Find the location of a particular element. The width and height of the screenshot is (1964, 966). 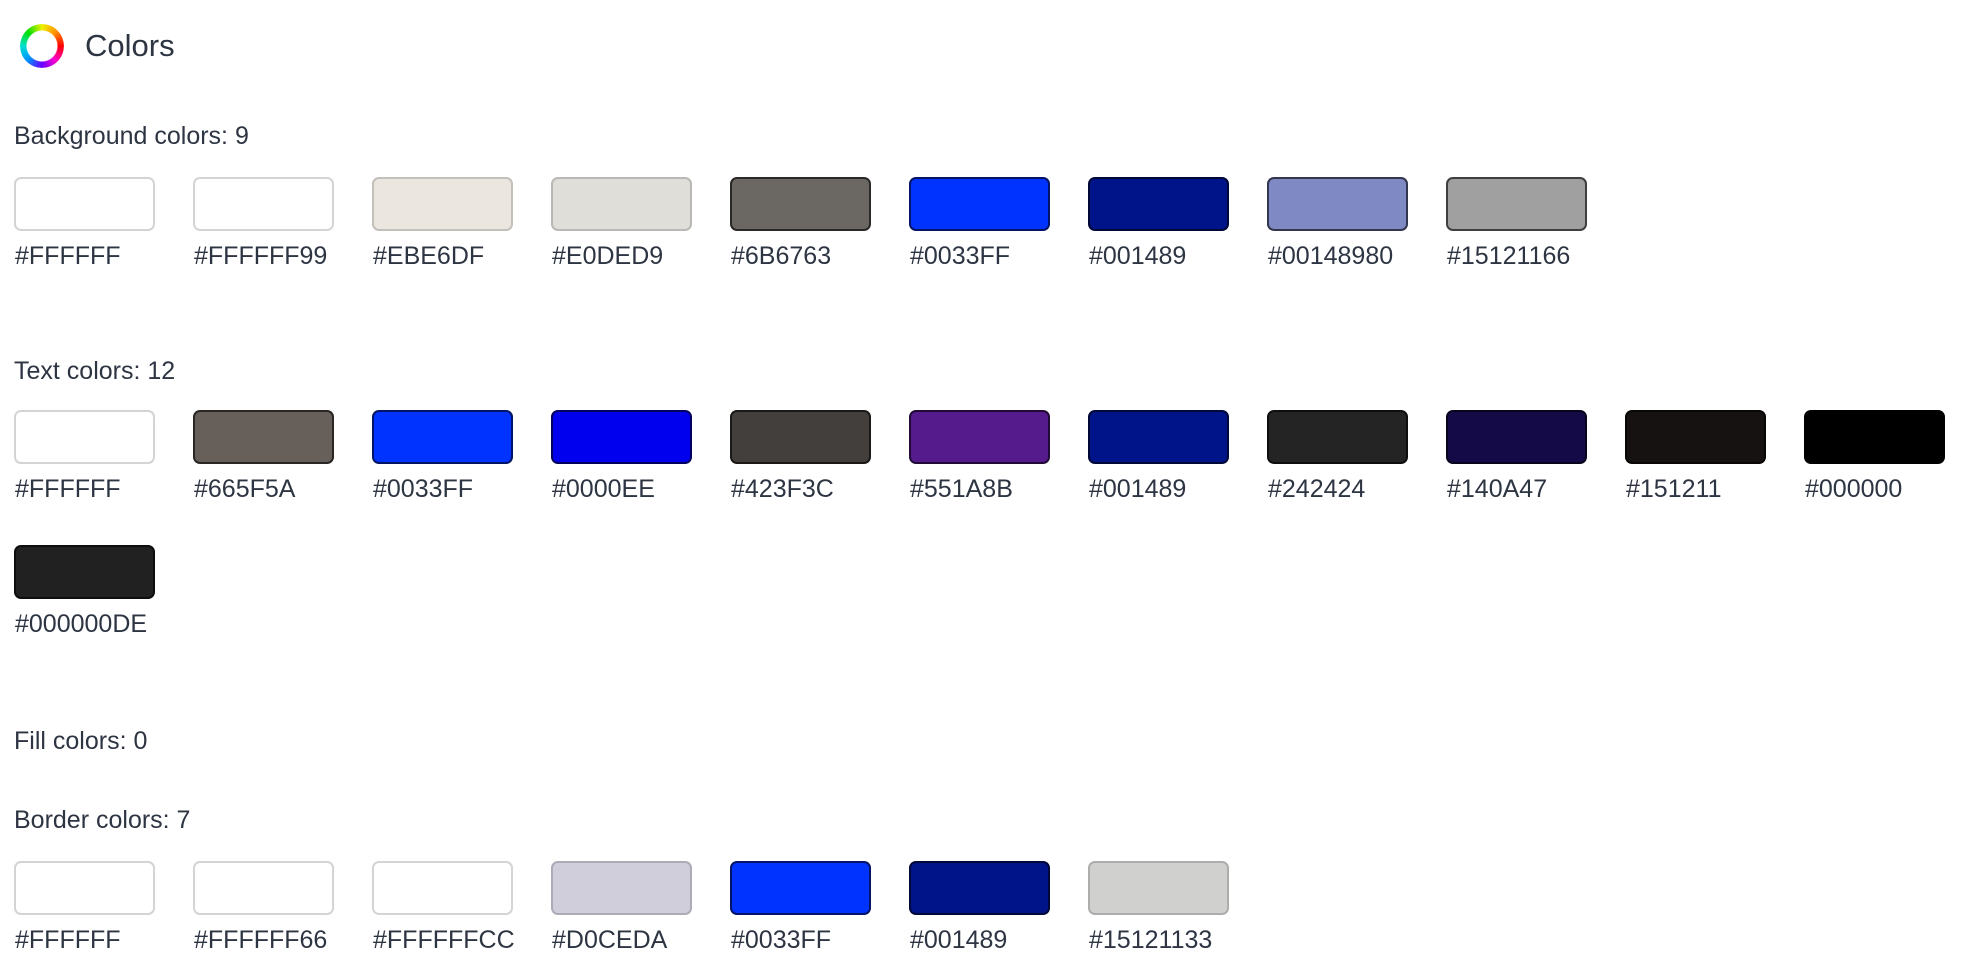

color-hex-label: #242424 is located at coordinates (1317, 489).